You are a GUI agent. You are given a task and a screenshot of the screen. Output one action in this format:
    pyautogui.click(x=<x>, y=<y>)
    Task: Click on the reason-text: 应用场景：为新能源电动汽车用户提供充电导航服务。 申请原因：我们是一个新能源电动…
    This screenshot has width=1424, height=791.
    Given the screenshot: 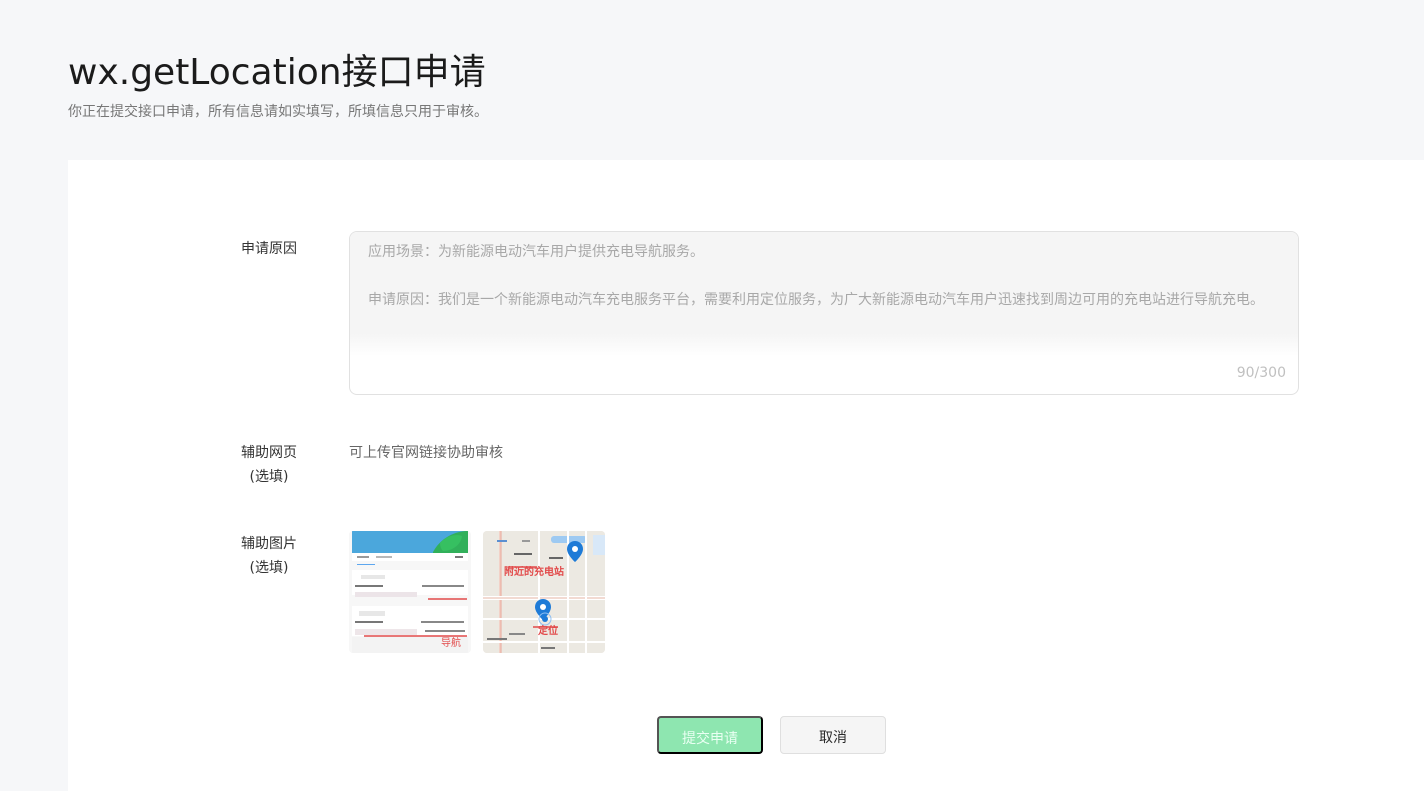 What is the action you would take?
    pyautogui.click(x=824, y=276)
    